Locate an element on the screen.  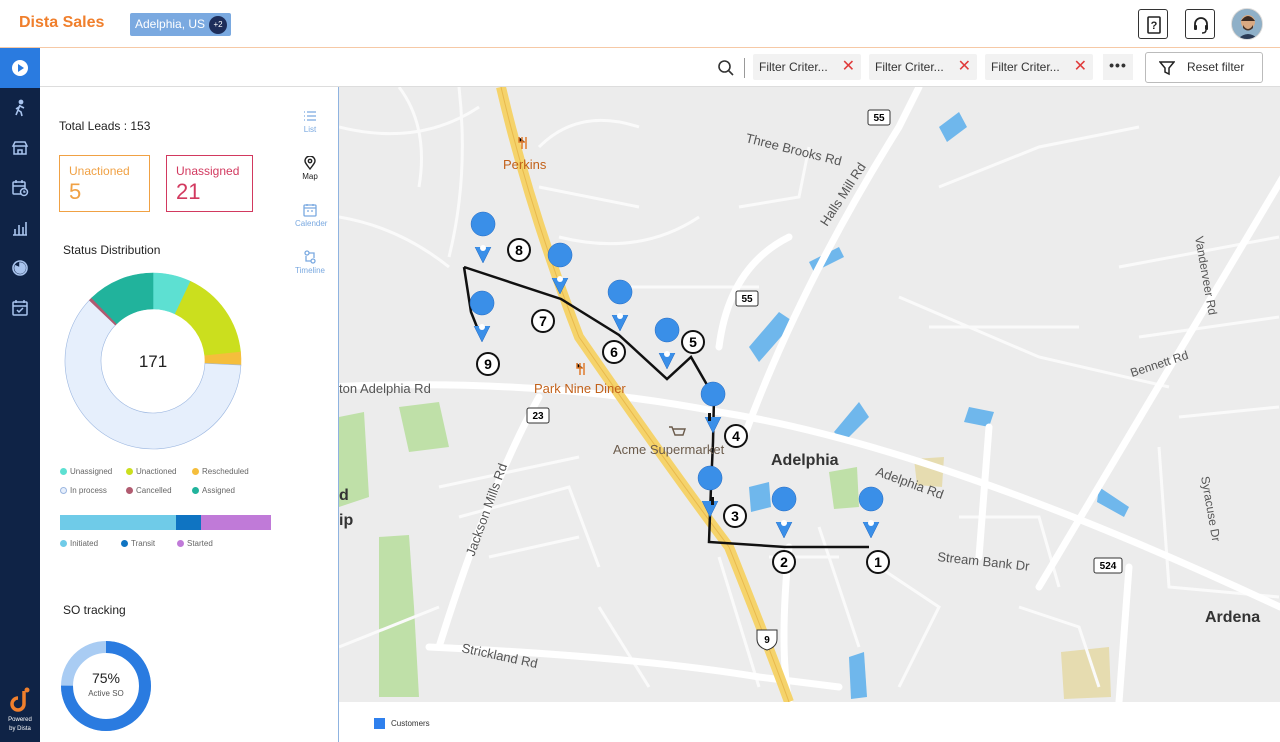
bar-segment-initiated is located at coordinates (118, 522).